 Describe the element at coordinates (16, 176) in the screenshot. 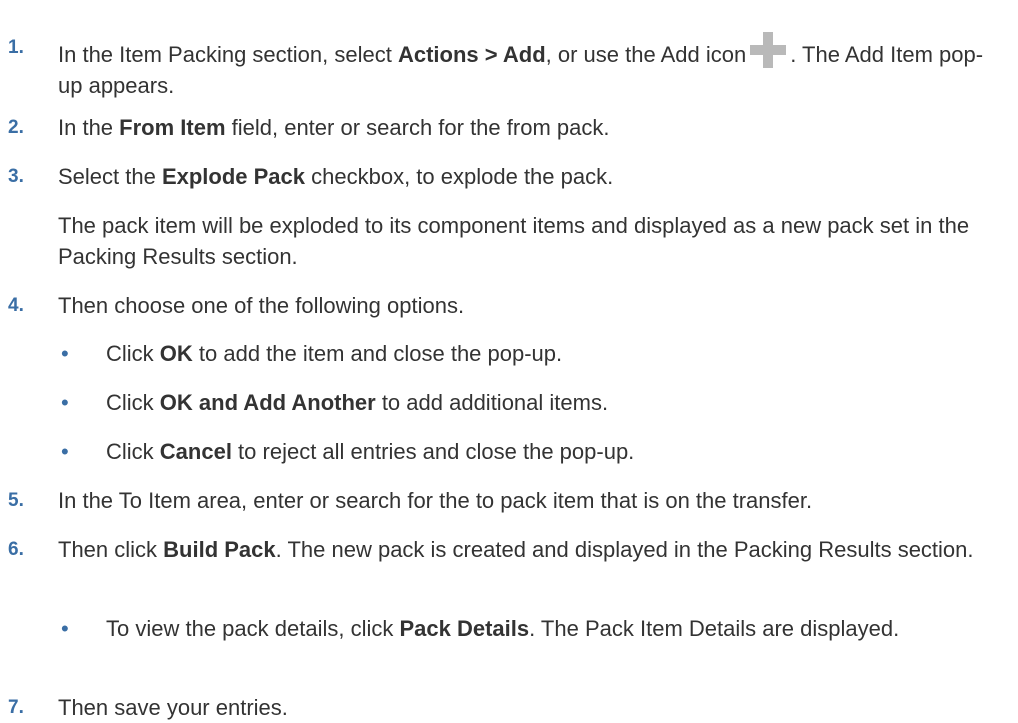

I see `step-number: 3.` at that location.